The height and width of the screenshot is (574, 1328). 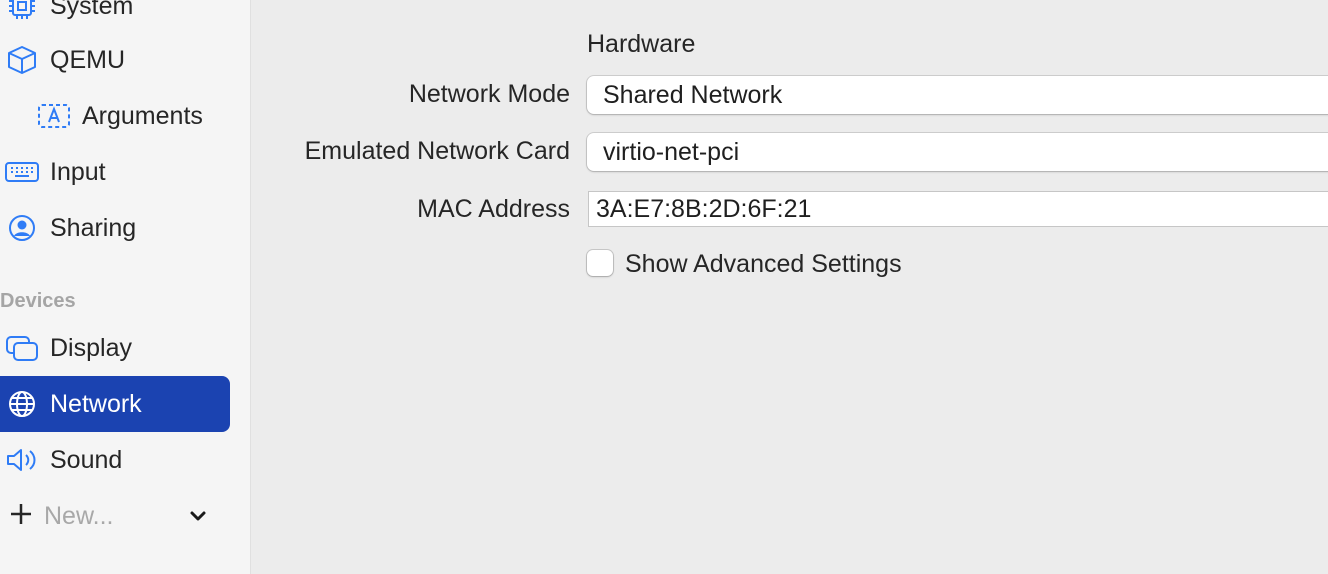 I want to click on network-card-popup: virtio-net-pci, so click(x=957, y=152).